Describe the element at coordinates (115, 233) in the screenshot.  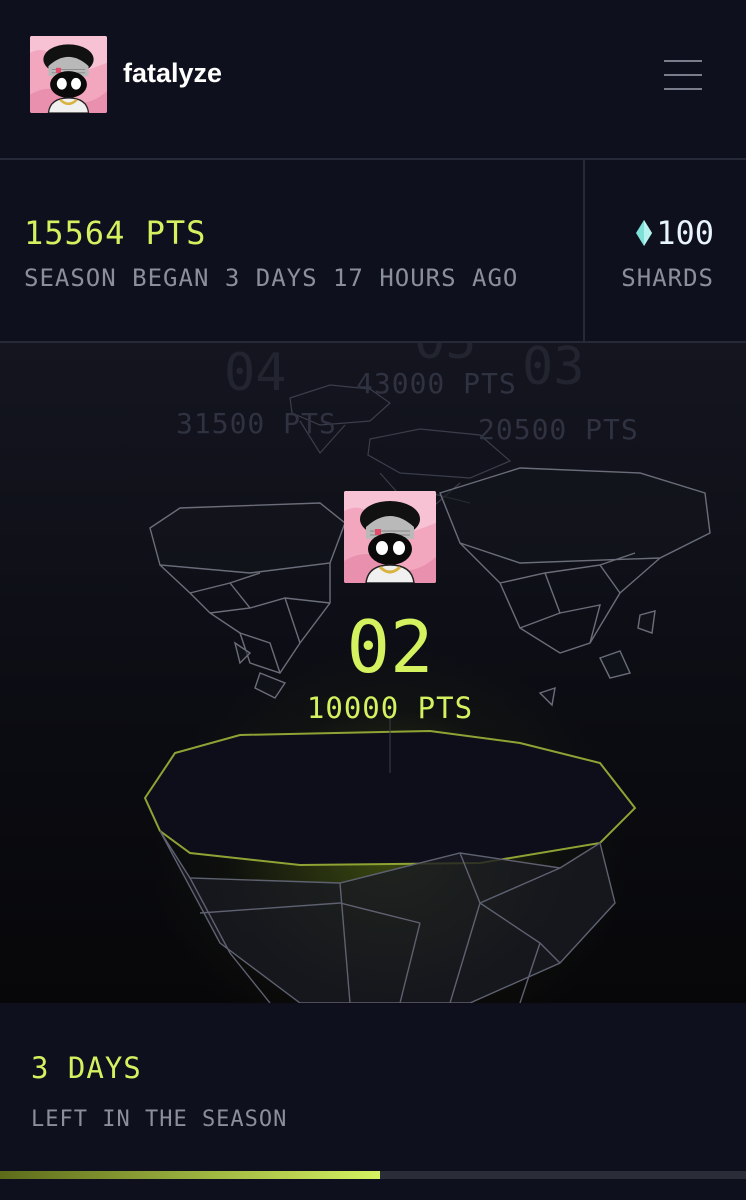
I see `total-points: 15564 PTS` at that location.